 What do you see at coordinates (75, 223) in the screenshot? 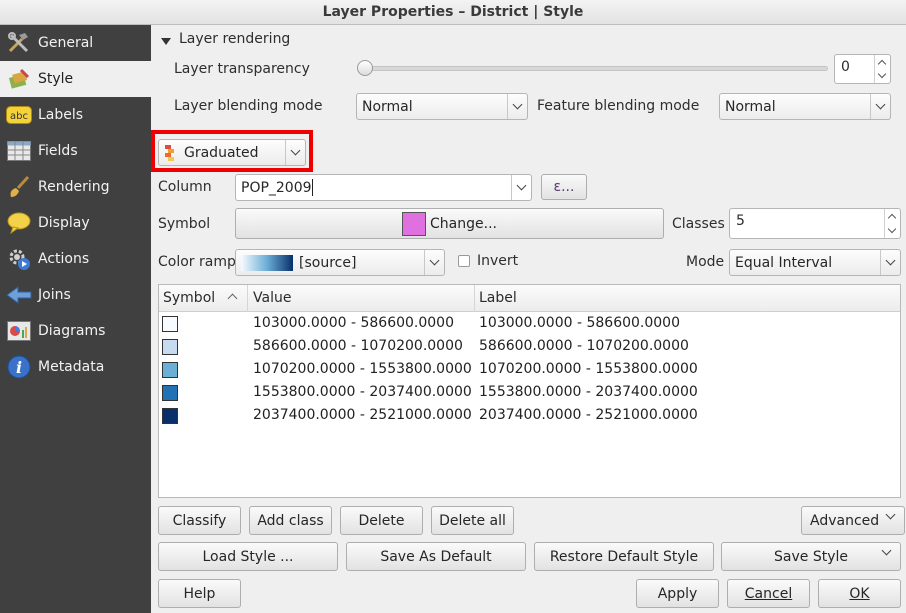
I see `sidebar-item-display: Display` at bounding box center [75, 223].